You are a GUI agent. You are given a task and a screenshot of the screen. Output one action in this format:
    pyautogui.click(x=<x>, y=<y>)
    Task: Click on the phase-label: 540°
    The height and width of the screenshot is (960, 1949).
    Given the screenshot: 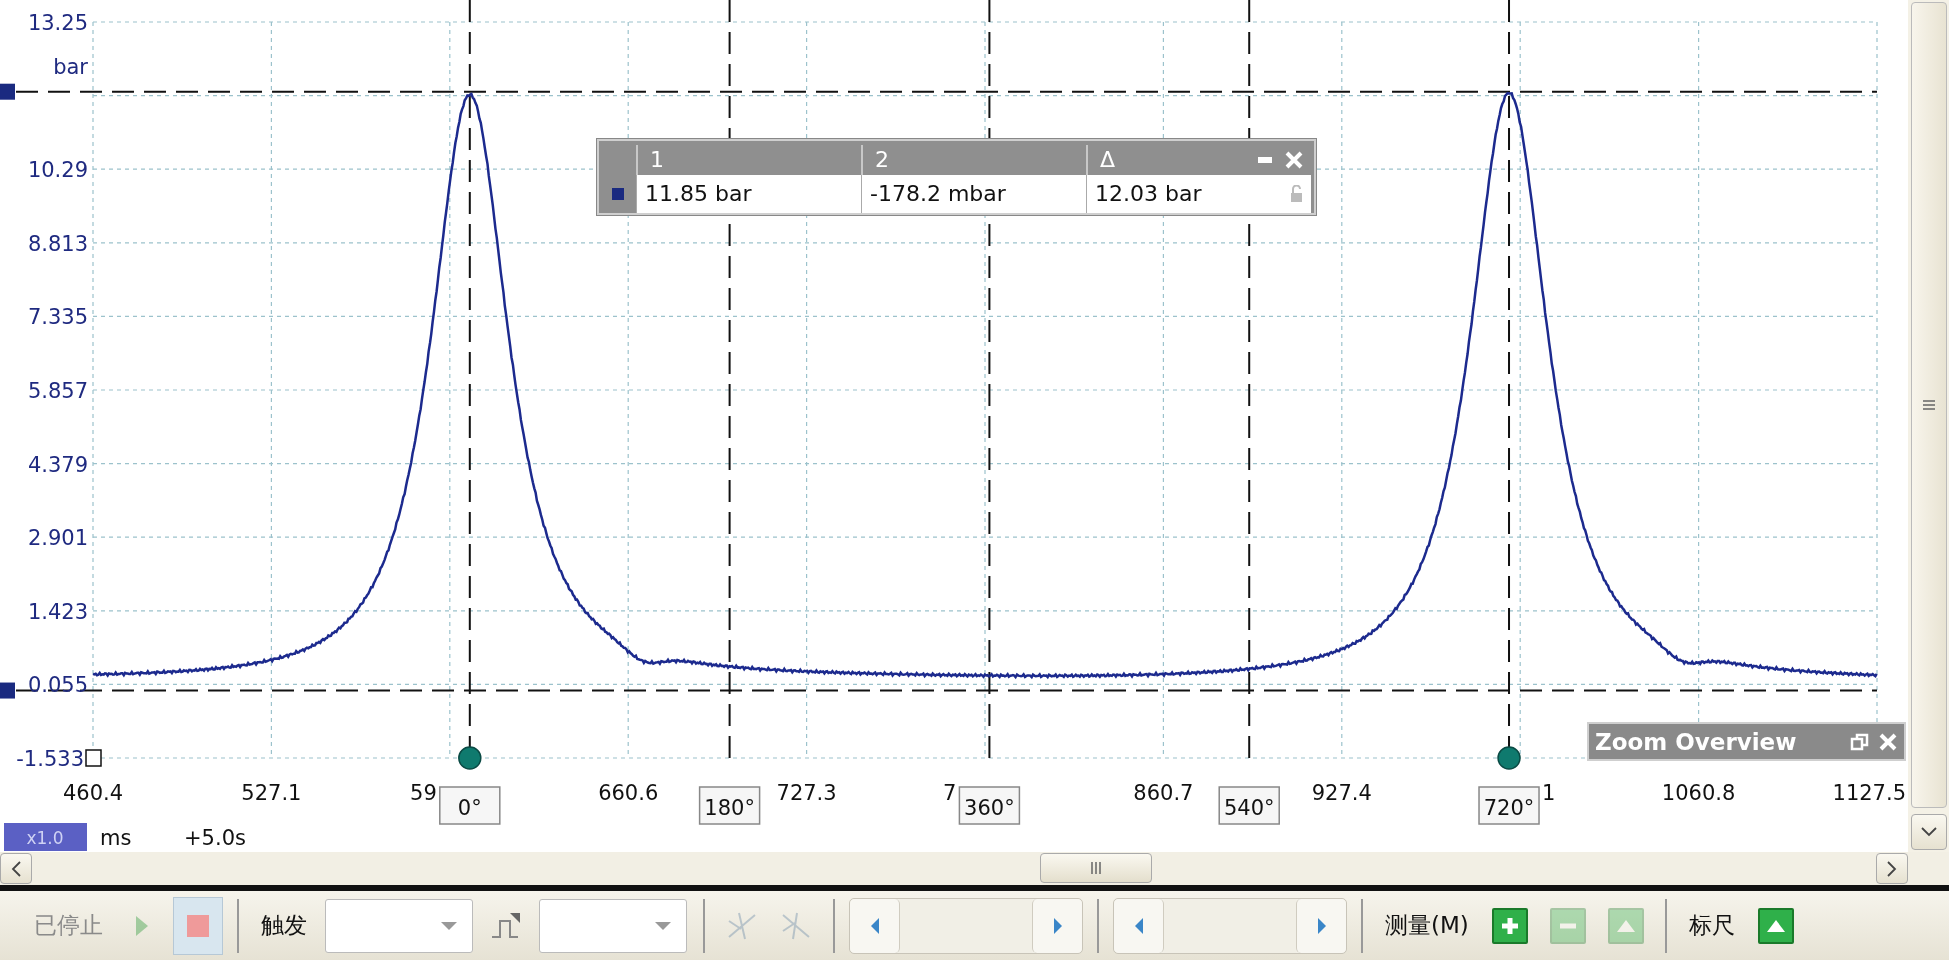 What is the action you would take?
    pyautogui.click(x=1249, y=805)
    